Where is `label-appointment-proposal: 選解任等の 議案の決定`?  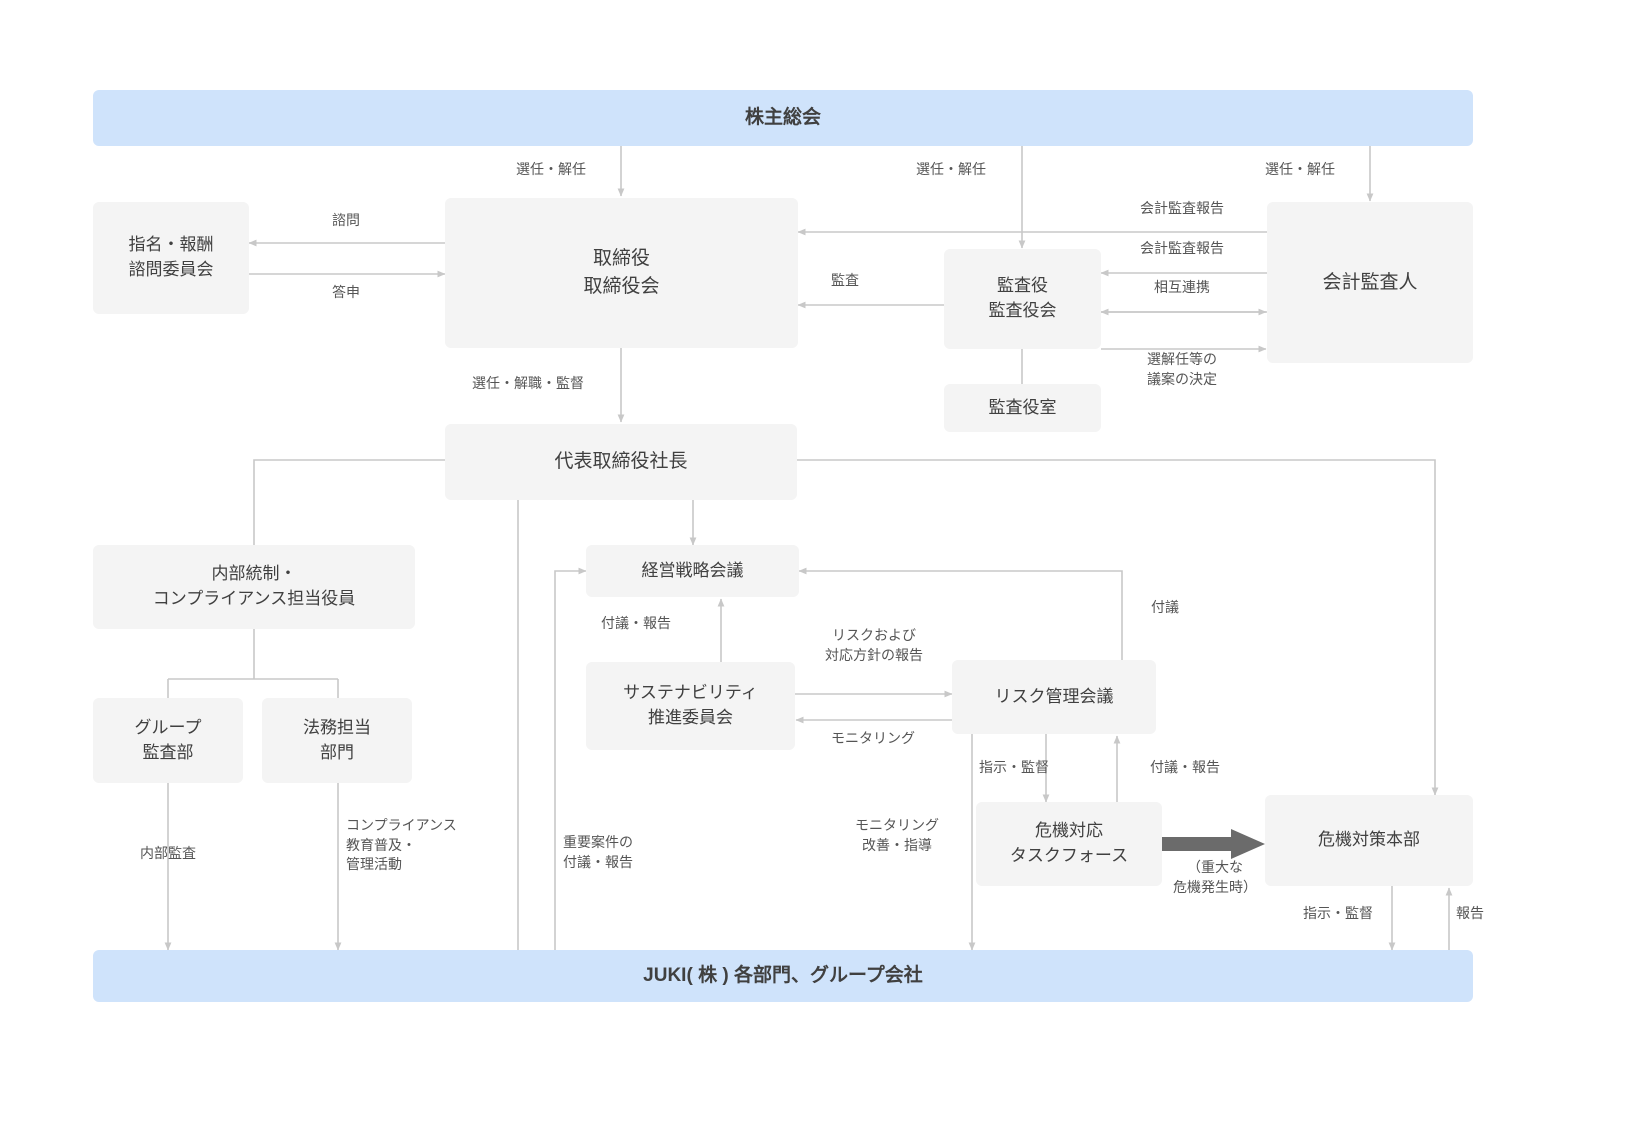 label-appointment-proposal: 選解任等の 議案の決定 is located at coordinates (1182, 369).